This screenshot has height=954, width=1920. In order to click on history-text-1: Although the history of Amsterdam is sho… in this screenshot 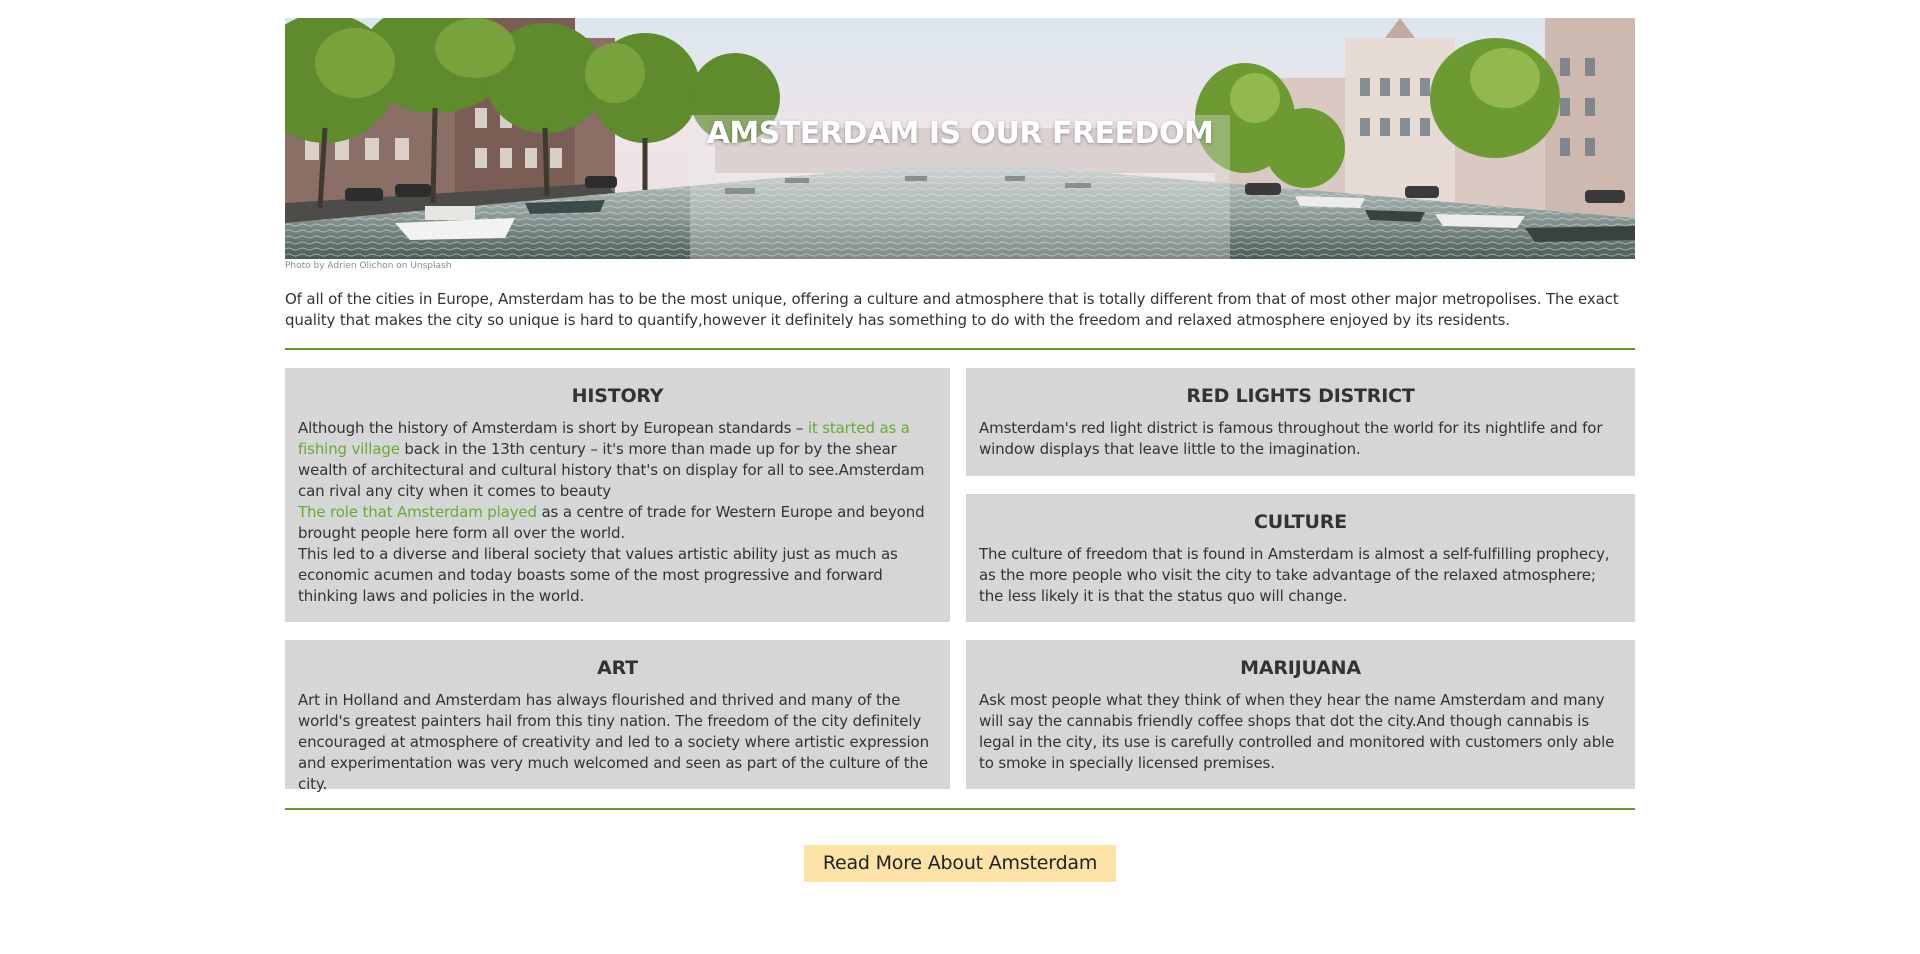, I will do `click(553, 428)`.